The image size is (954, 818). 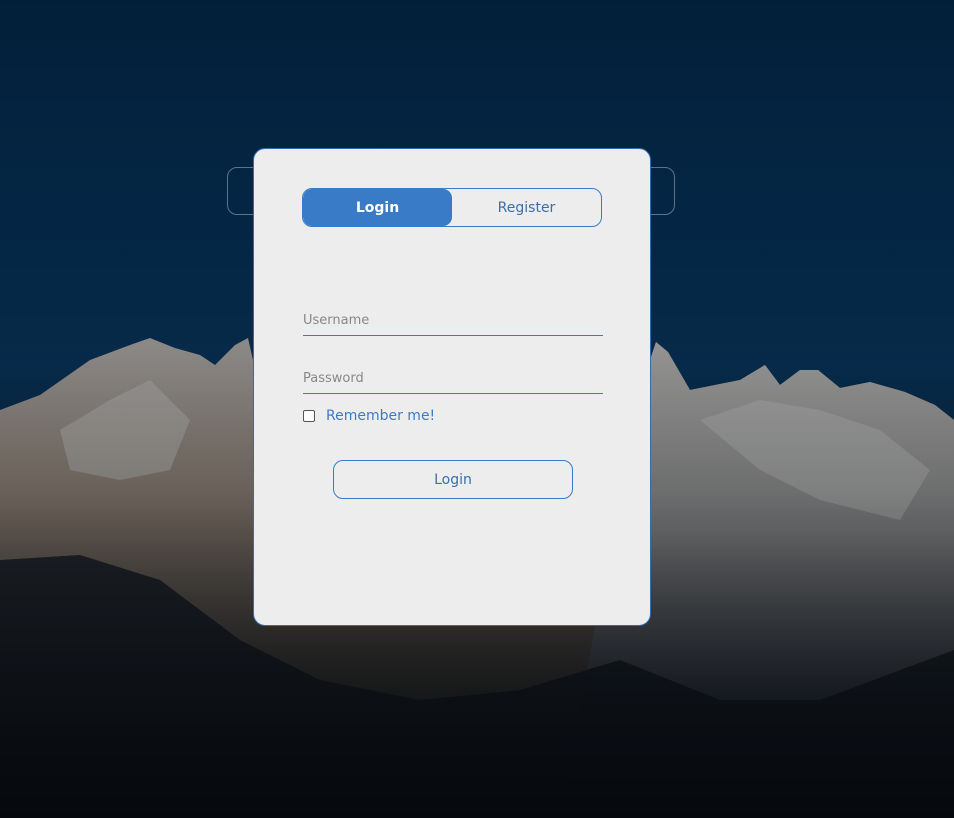 What do you see at coordinates (453, 321) in the screenshot?
I see `username-input` at bounding box center [453, 321].